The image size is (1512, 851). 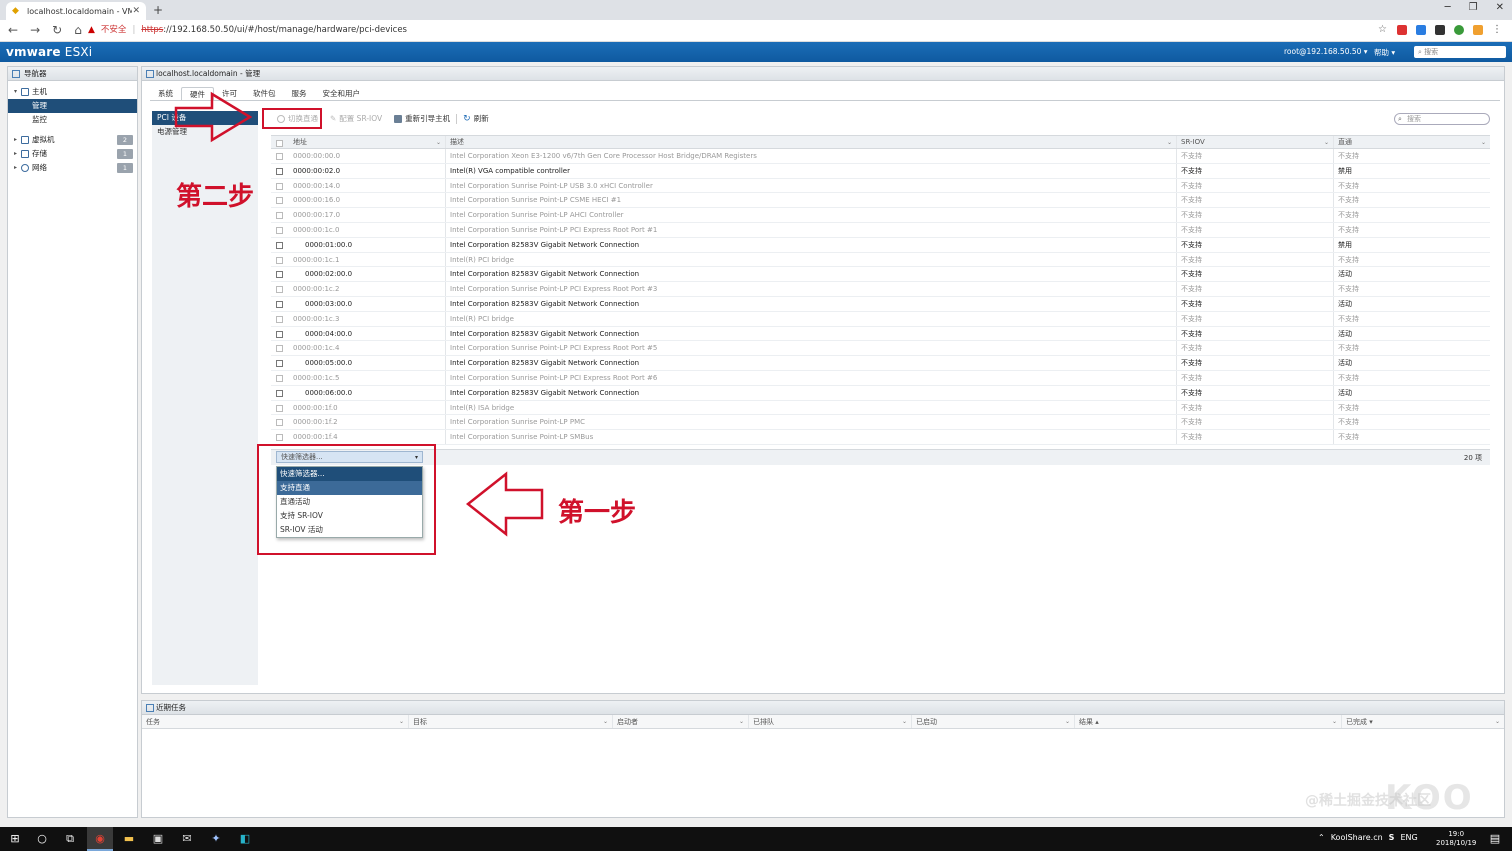 I want to click on forward-icon: →, so click(x=35, y=30).